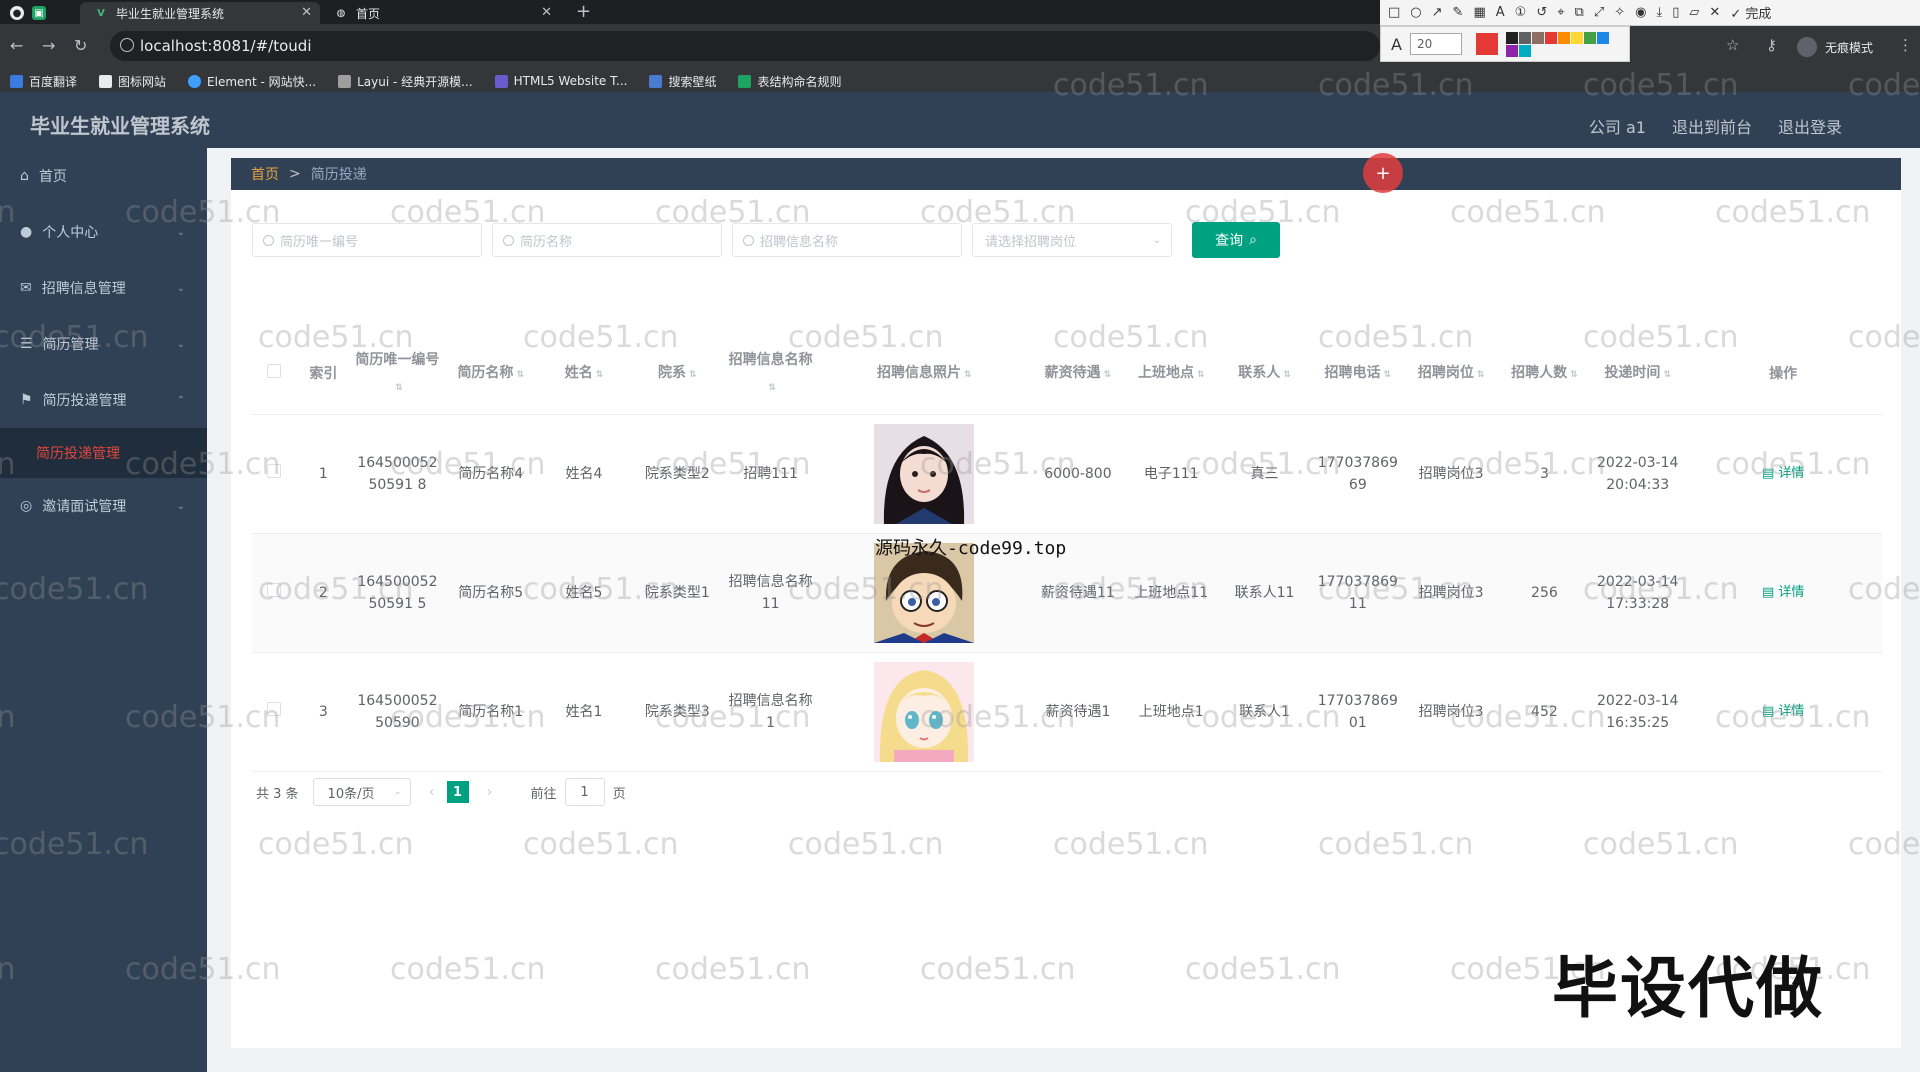 This screenshot has width=1920, height=1072. Describe the element at coordinates (1394, 12) in the screenshot. I see `rect-tool-icon: □` at that location.